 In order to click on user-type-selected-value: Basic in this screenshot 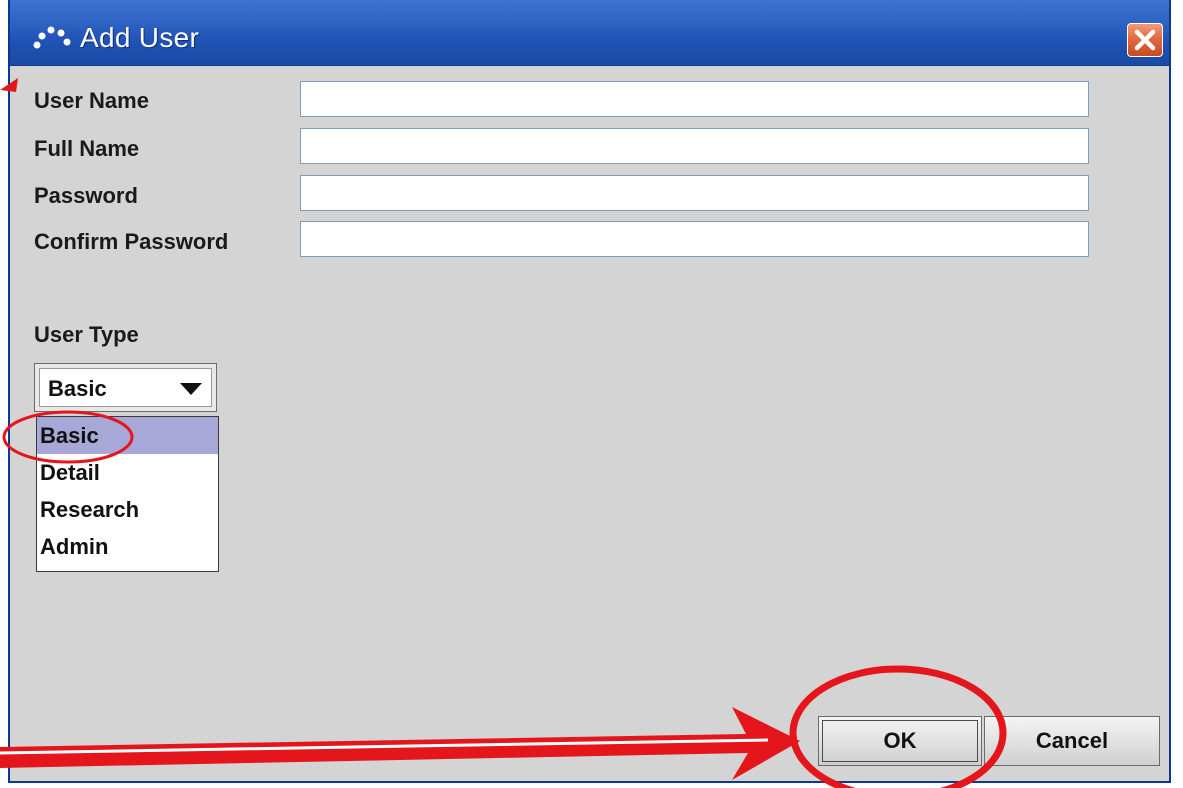, I will do `click(77, 388)`.